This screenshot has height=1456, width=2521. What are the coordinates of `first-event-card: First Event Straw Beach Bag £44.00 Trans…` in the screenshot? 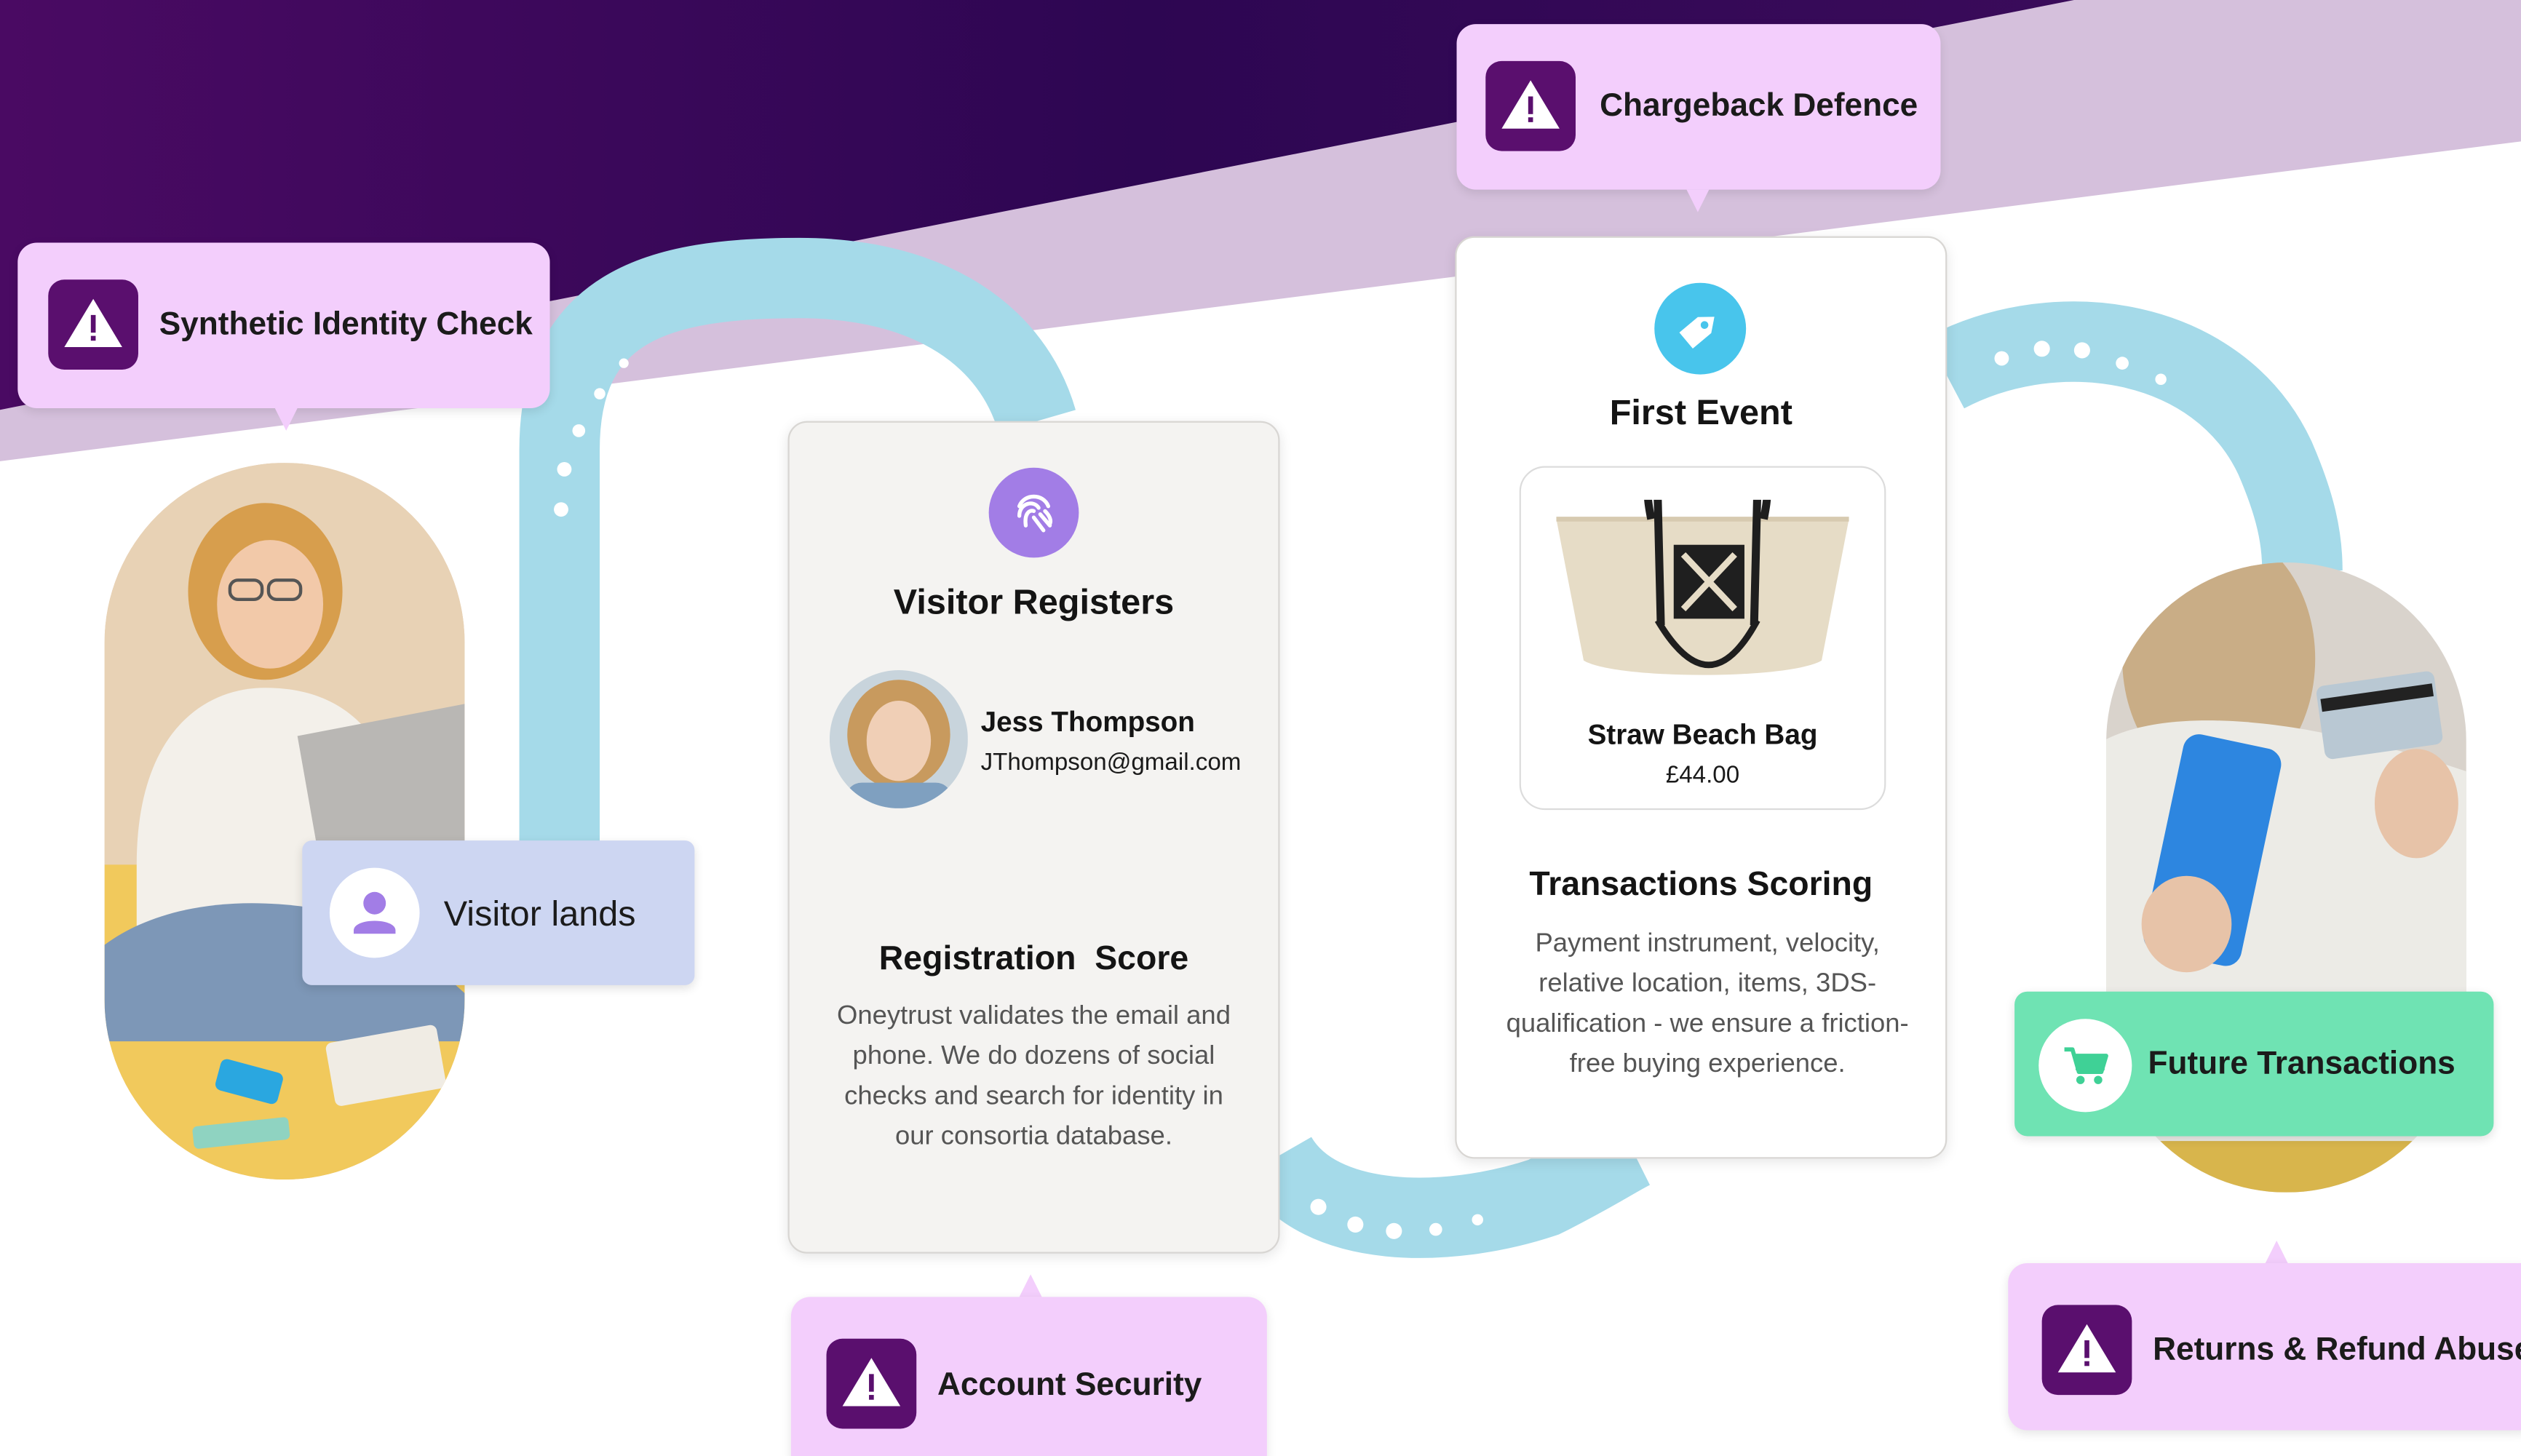 It's located at (1701, 697).